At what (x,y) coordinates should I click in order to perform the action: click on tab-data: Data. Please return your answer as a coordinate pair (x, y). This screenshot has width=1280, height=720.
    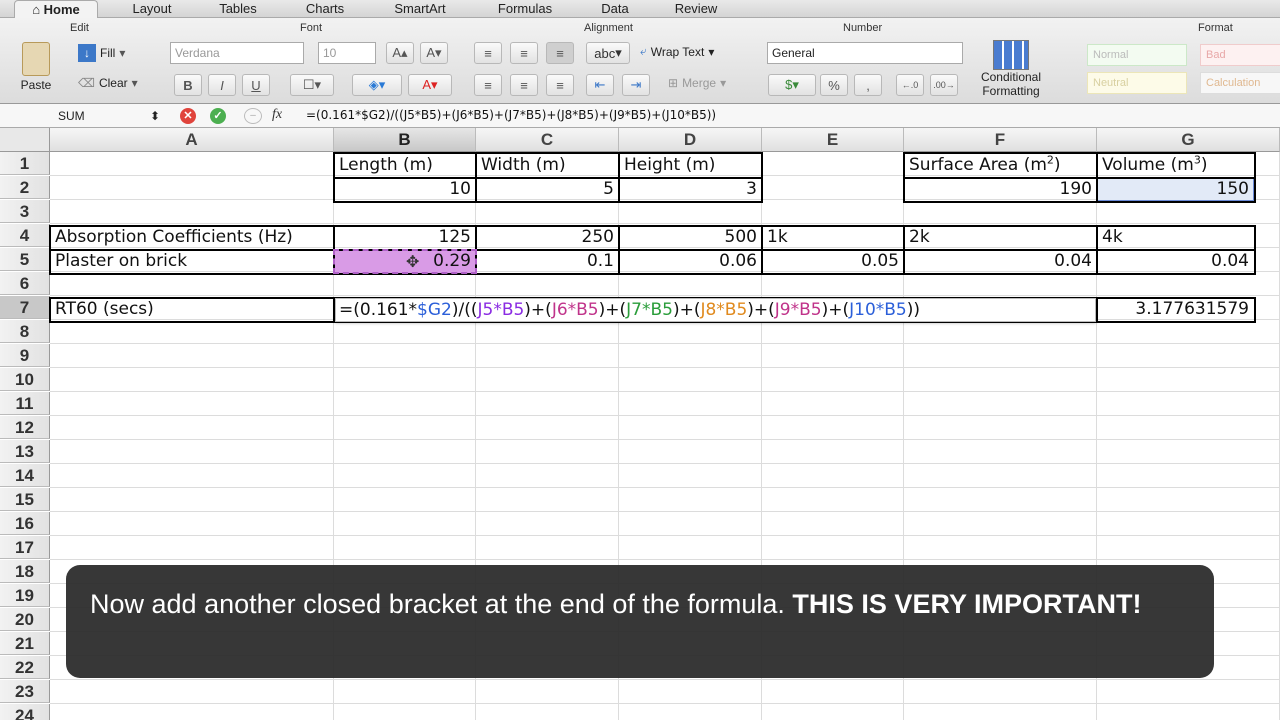
    Looking at the image, I should click on (615, 9).